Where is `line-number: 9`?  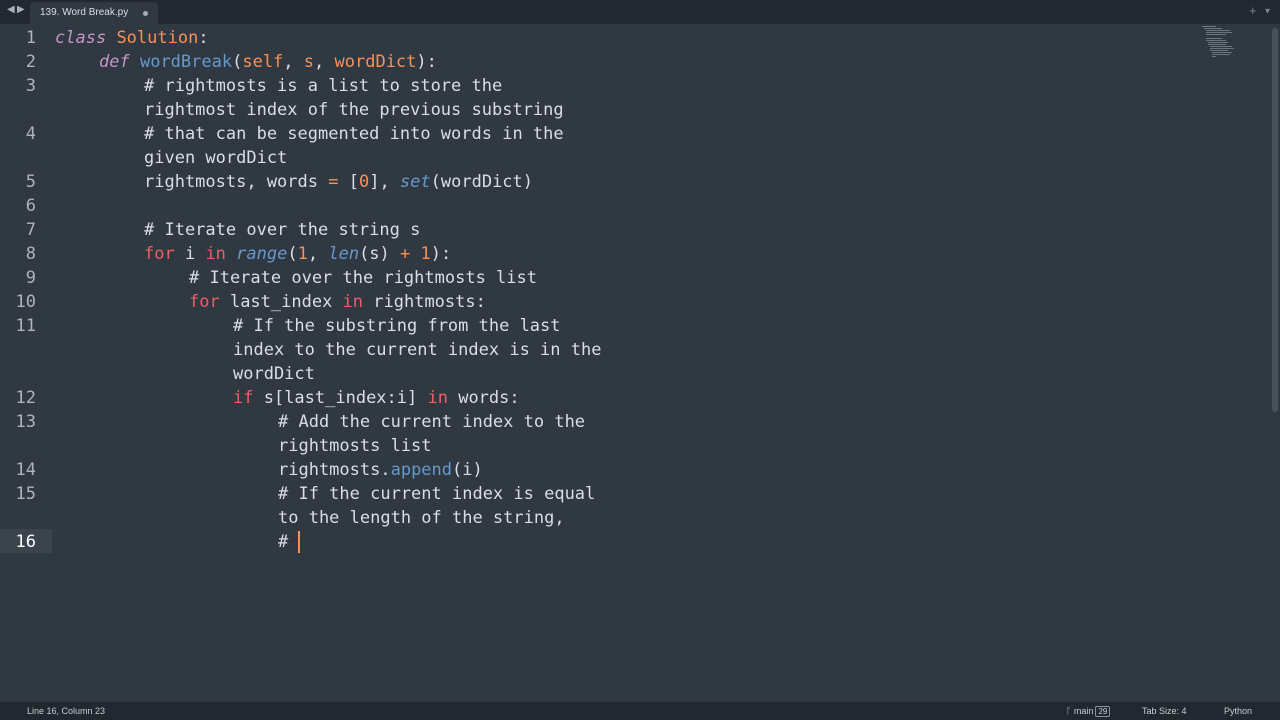 line-number: 9 is located at coordinates (30, 278).